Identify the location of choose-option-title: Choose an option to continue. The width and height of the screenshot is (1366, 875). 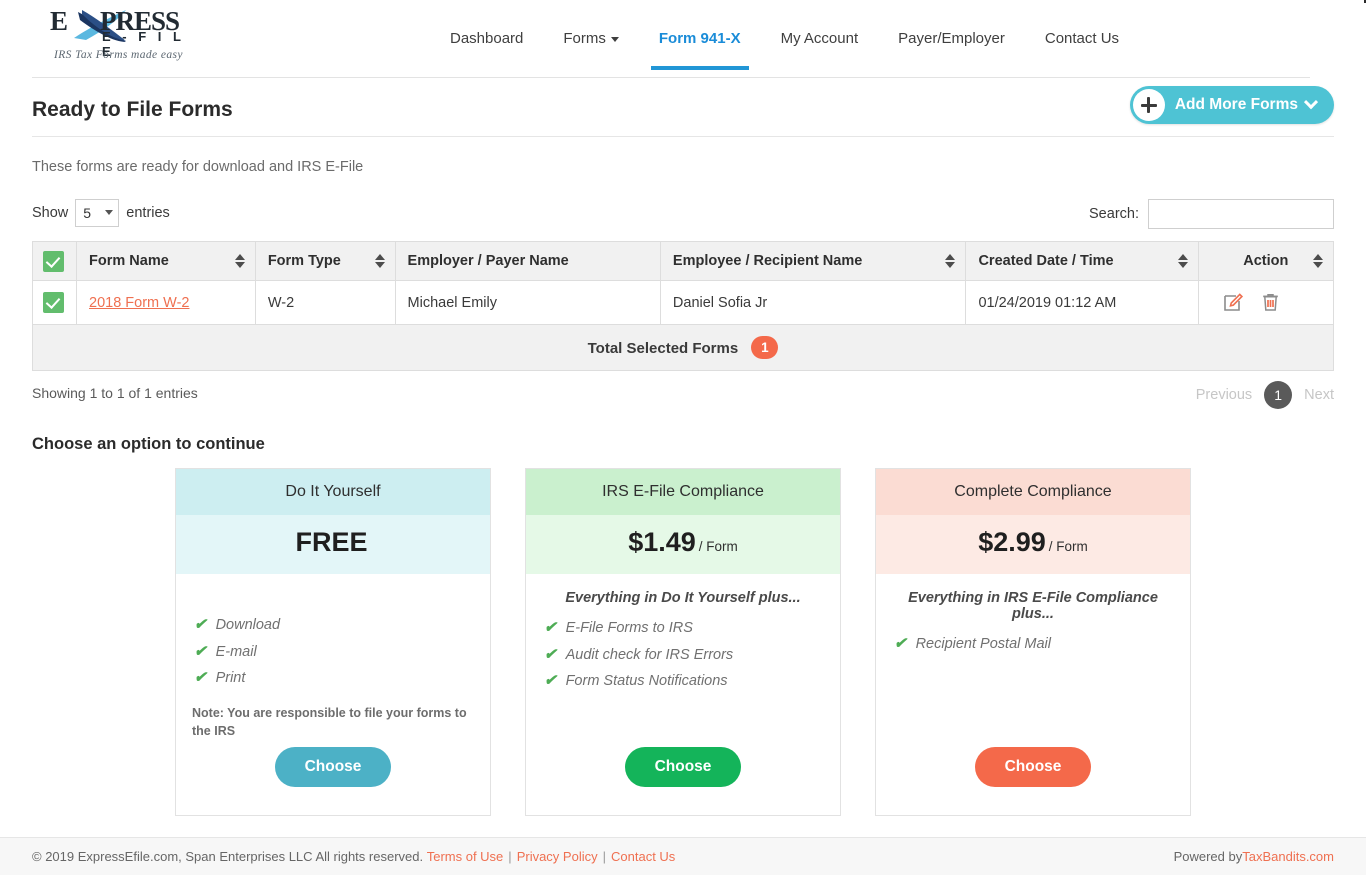
(148, 444).